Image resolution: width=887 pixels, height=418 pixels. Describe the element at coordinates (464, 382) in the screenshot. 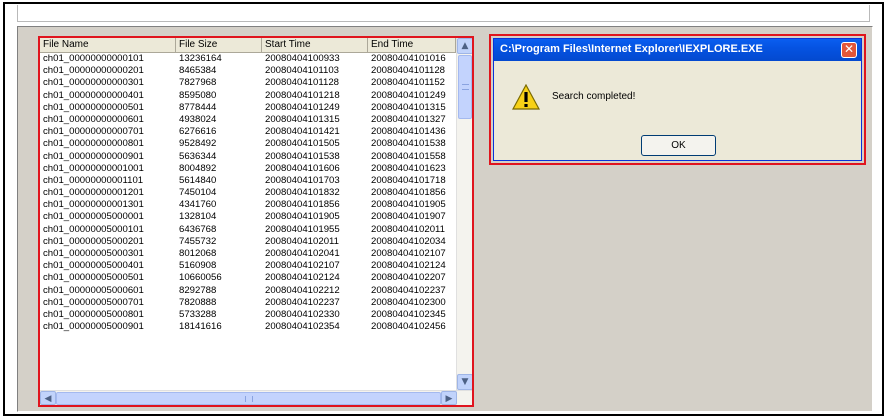

I see `scroll-down-button: ▼` at that location.